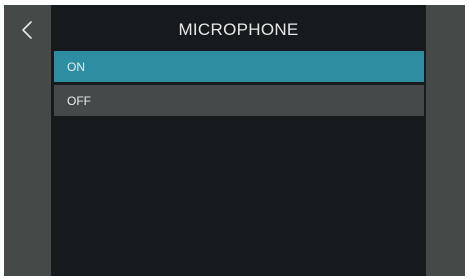  Describe the element at coordinates (27, 140) in the screenshot. I see `left-side-panel` at that location.